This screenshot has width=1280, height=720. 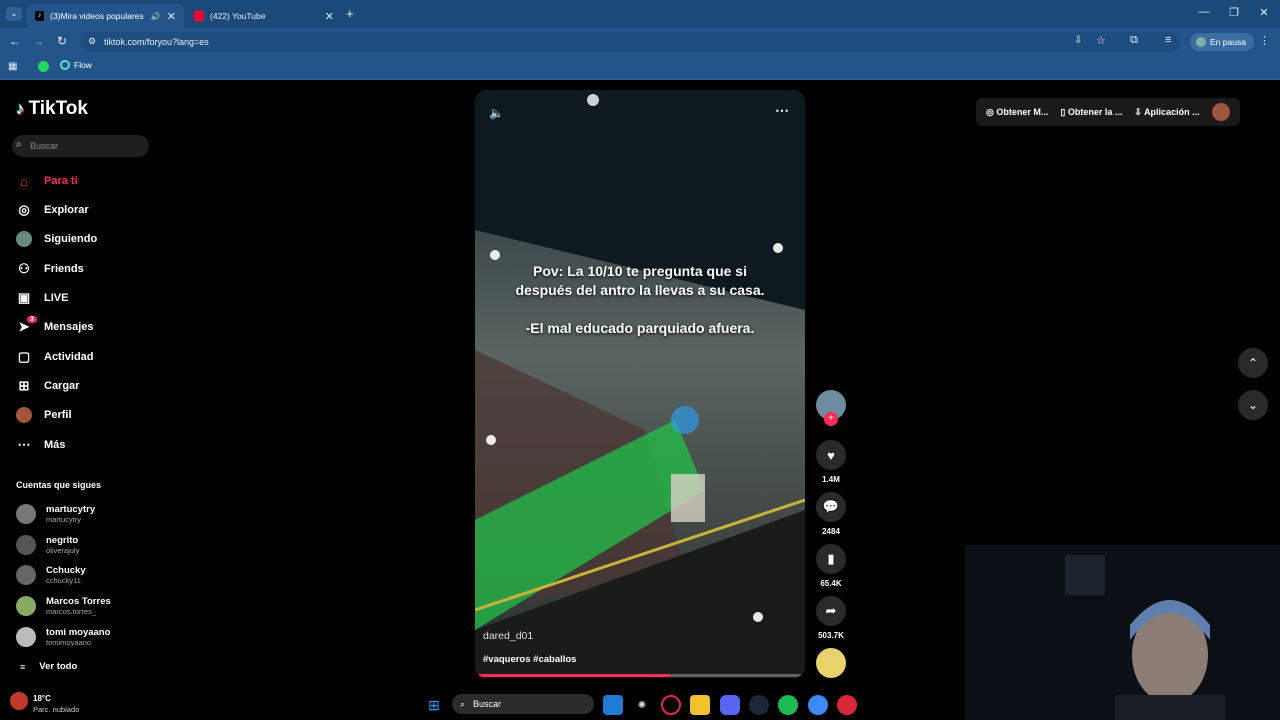 I want to click on more-options-icon: ⋯, so click(x=782, y=110).